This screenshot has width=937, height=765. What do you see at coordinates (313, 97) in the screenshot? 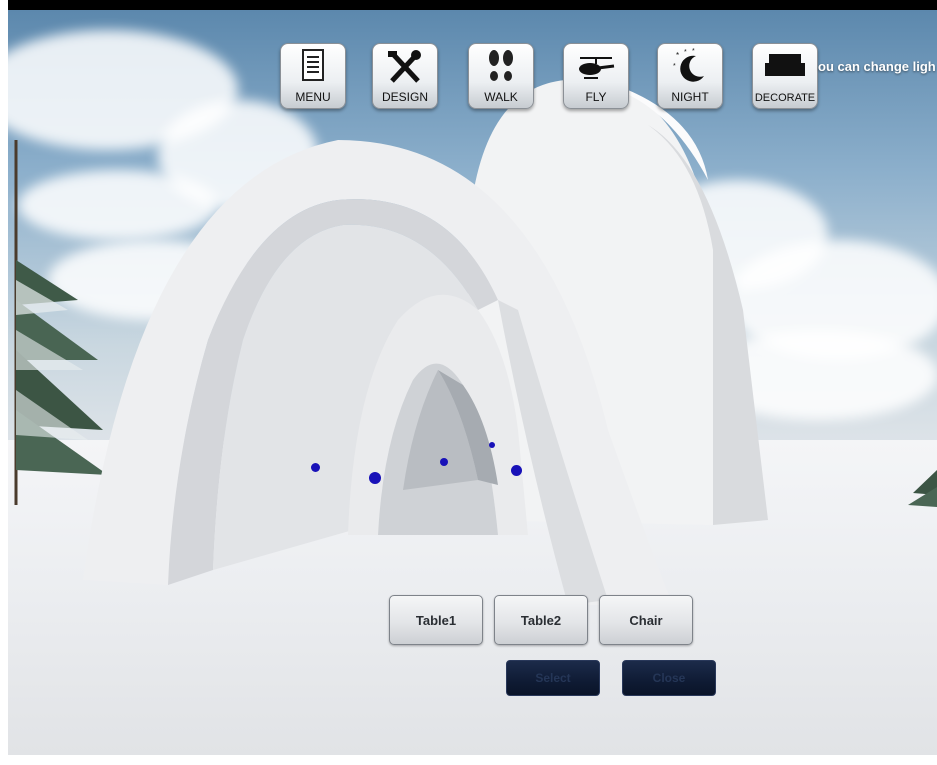
I see `menu-label: MENU` at bounding box center [313, 97].